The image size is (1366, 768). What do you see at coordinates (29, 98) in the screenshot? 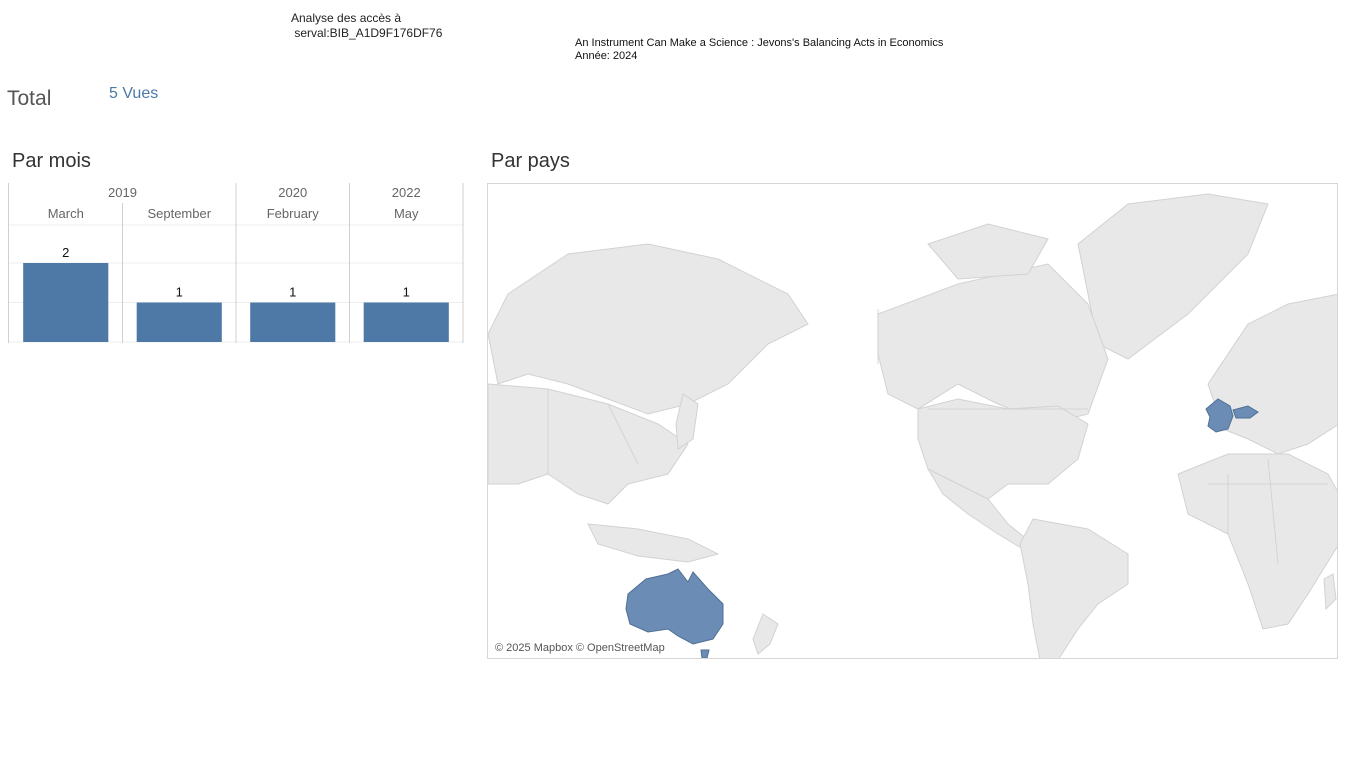
I see `total-label: Total` at bounding box center [29, 98].